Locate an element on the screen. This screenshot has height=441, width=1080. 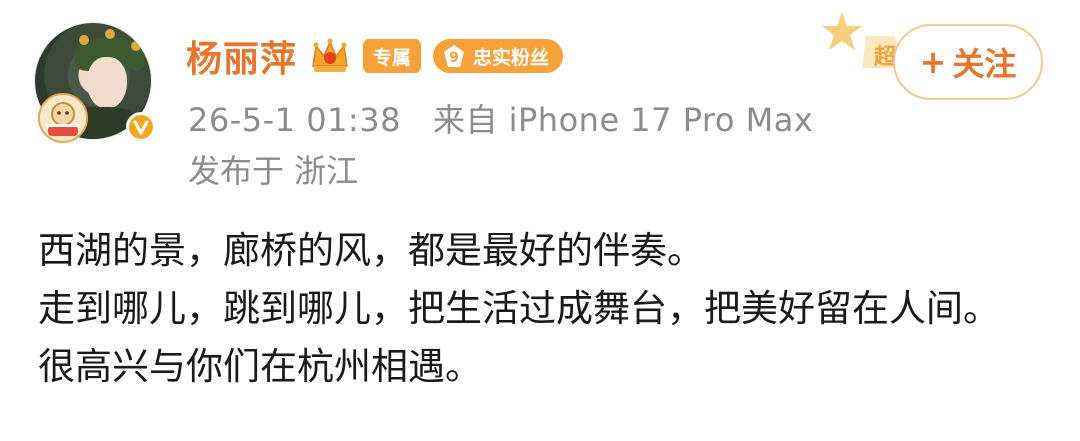
avatar is located at coordinates (96, 84).